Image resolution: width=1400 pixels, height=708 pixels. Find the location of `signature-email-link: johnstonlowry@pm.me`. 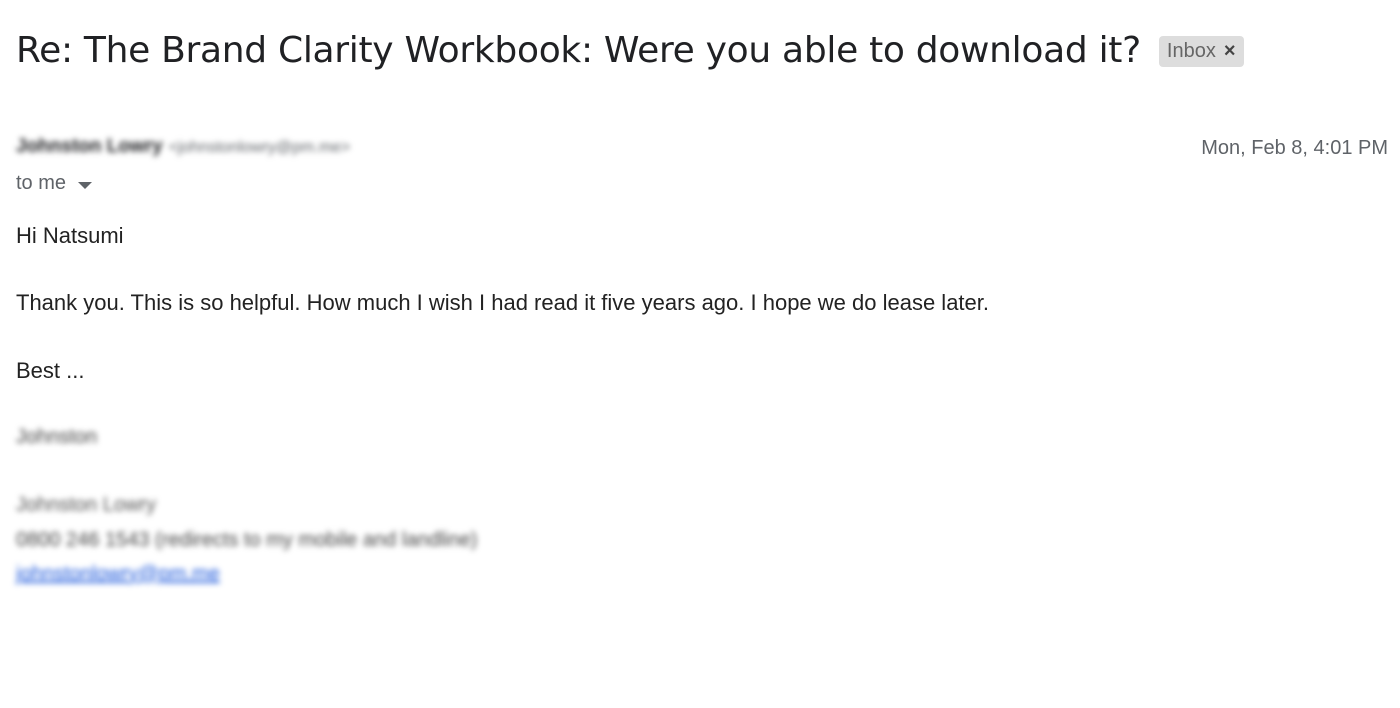

signature-email-link: johnstonlowry@pm.me is located at coordinates (118, 574).